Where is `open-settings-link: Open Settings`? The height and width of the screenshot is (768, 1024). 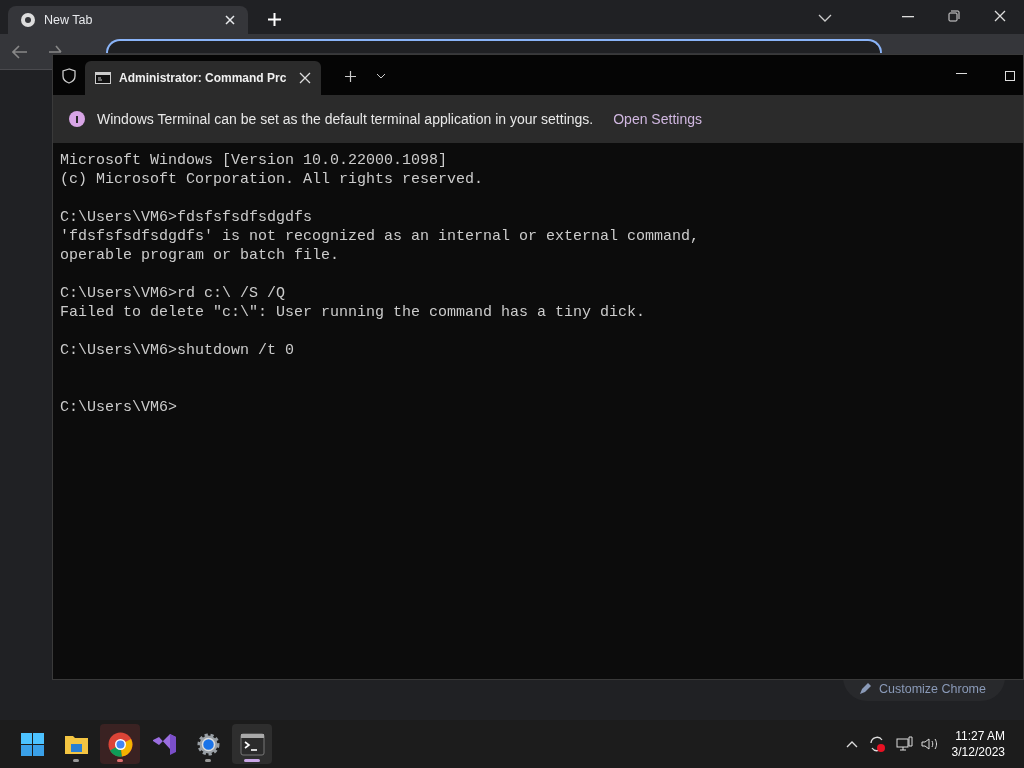 open-settings-link: Open Settings is located at coordinates (657, 119).